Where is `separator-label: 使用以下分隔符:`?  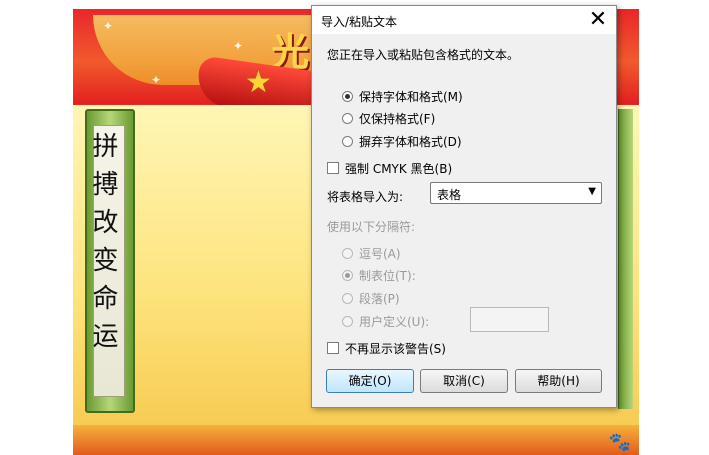
separator-label: 使用以下分隔符: is located at coordinates (371, 227).